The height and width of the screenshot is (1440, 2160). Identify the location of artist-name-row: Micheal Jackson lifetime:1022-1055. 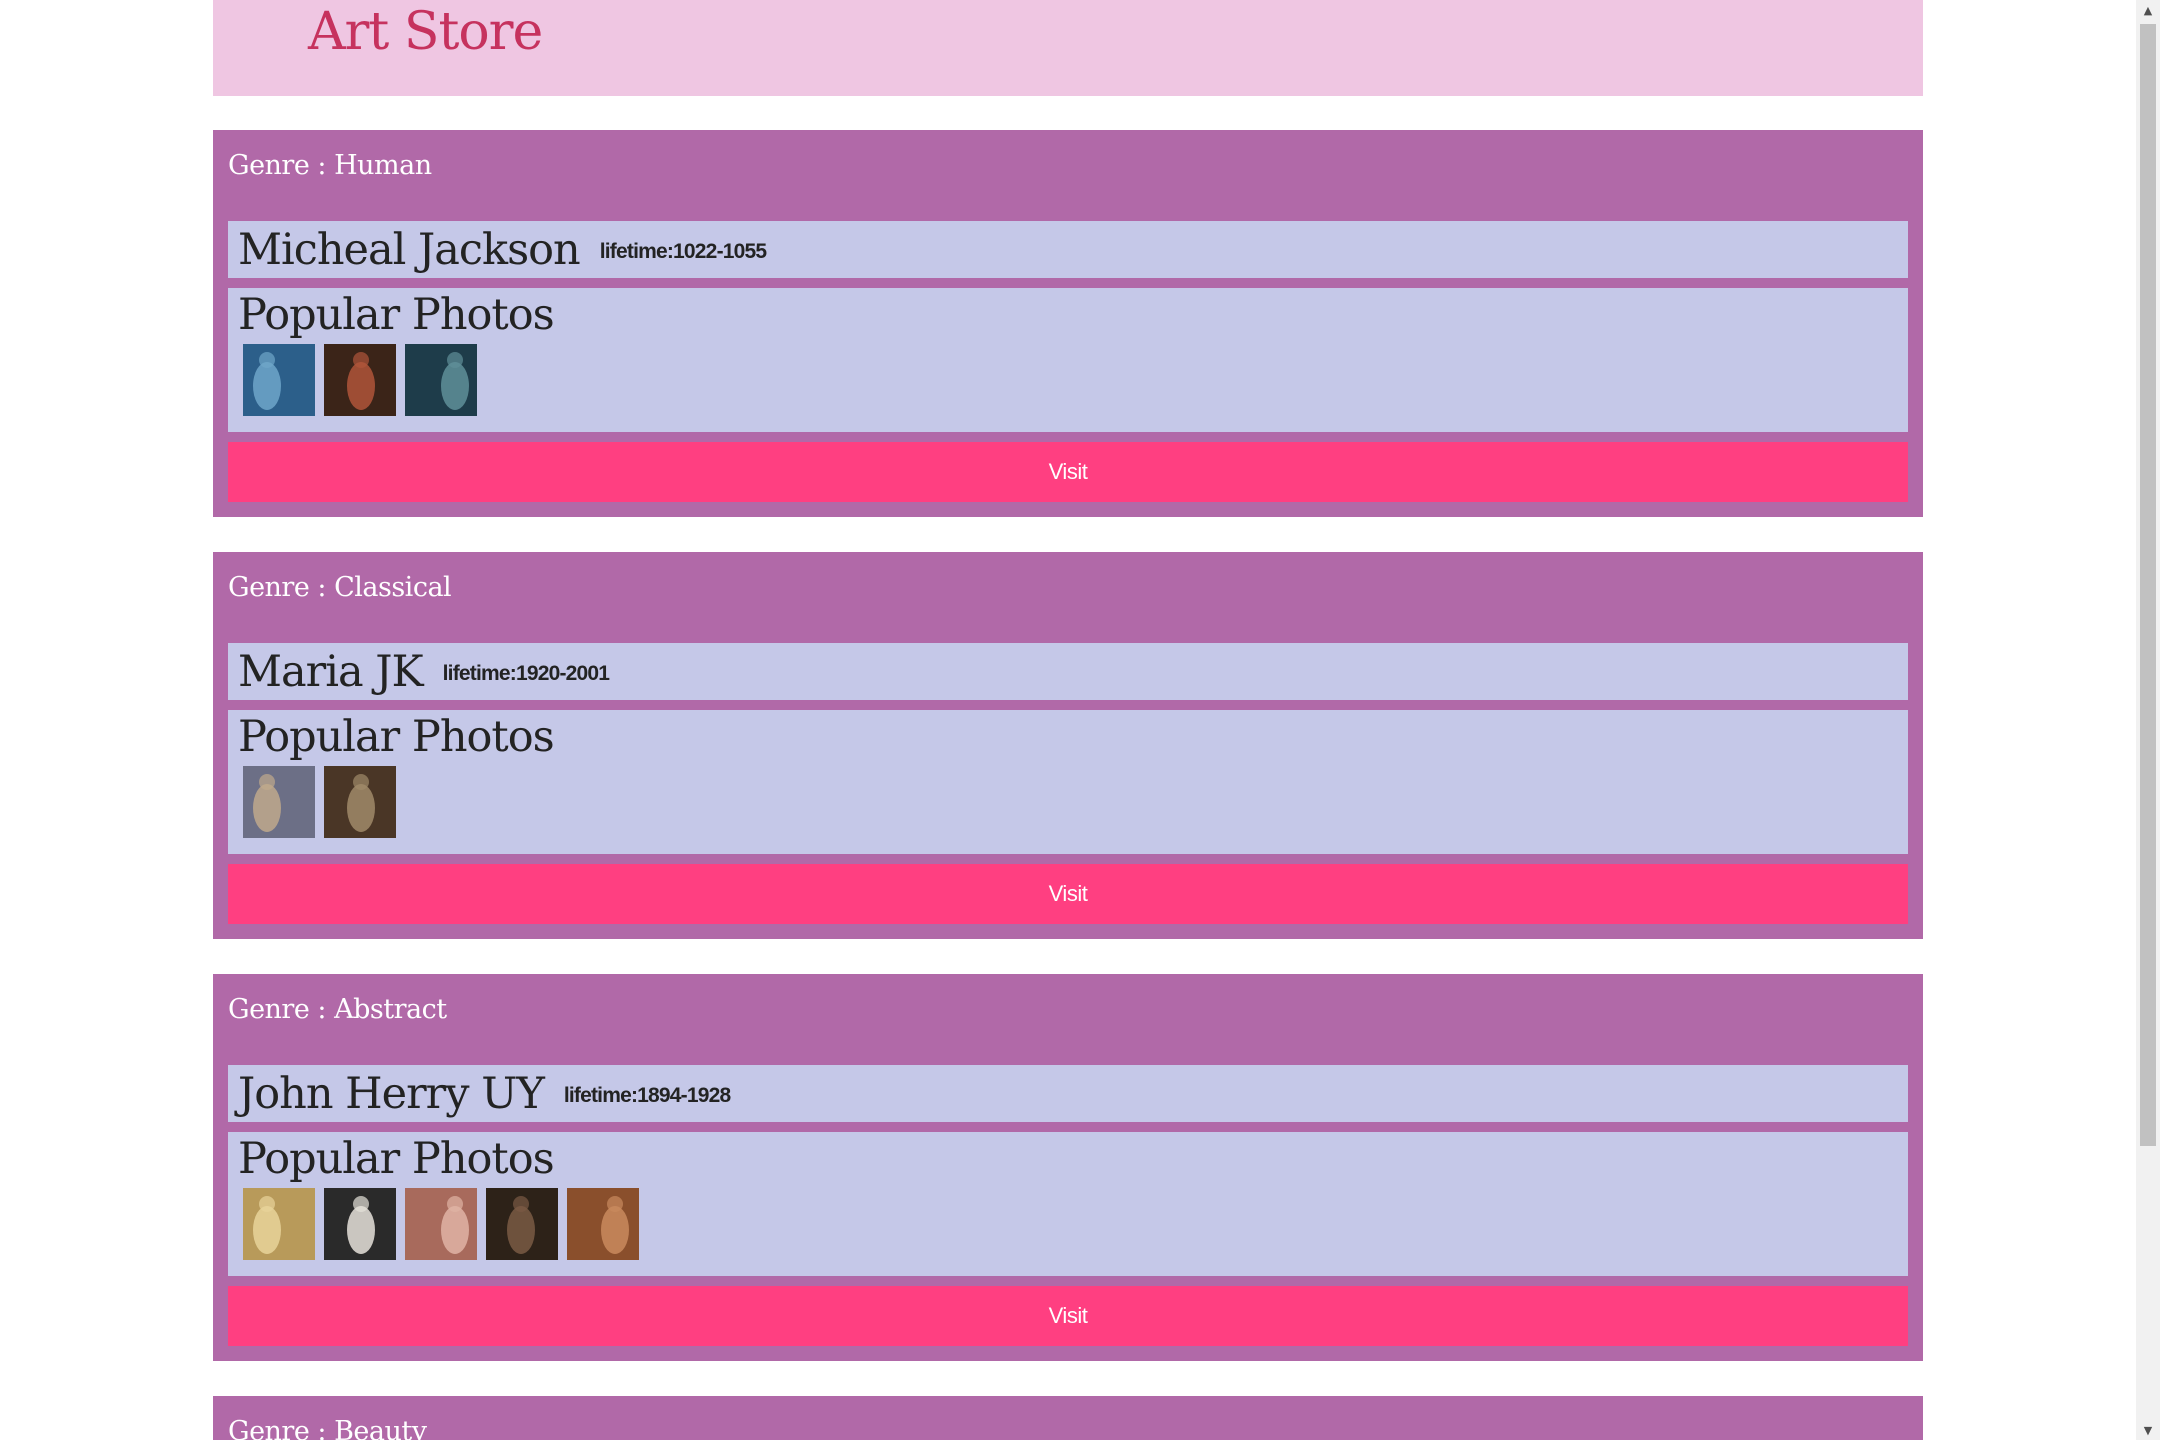
(502, 250).